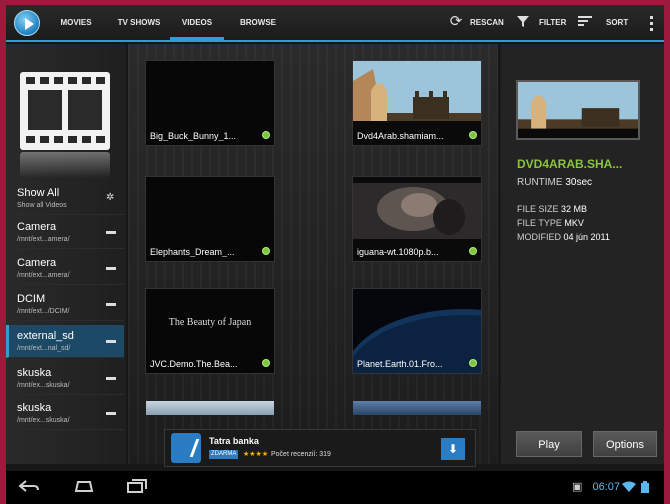 This screenshot has width=670, height=504. Describe the element at coordinates (210, 322) in the screenshot. I see `thumbnail-overlay-text: The Beauty of Japan` at that location.